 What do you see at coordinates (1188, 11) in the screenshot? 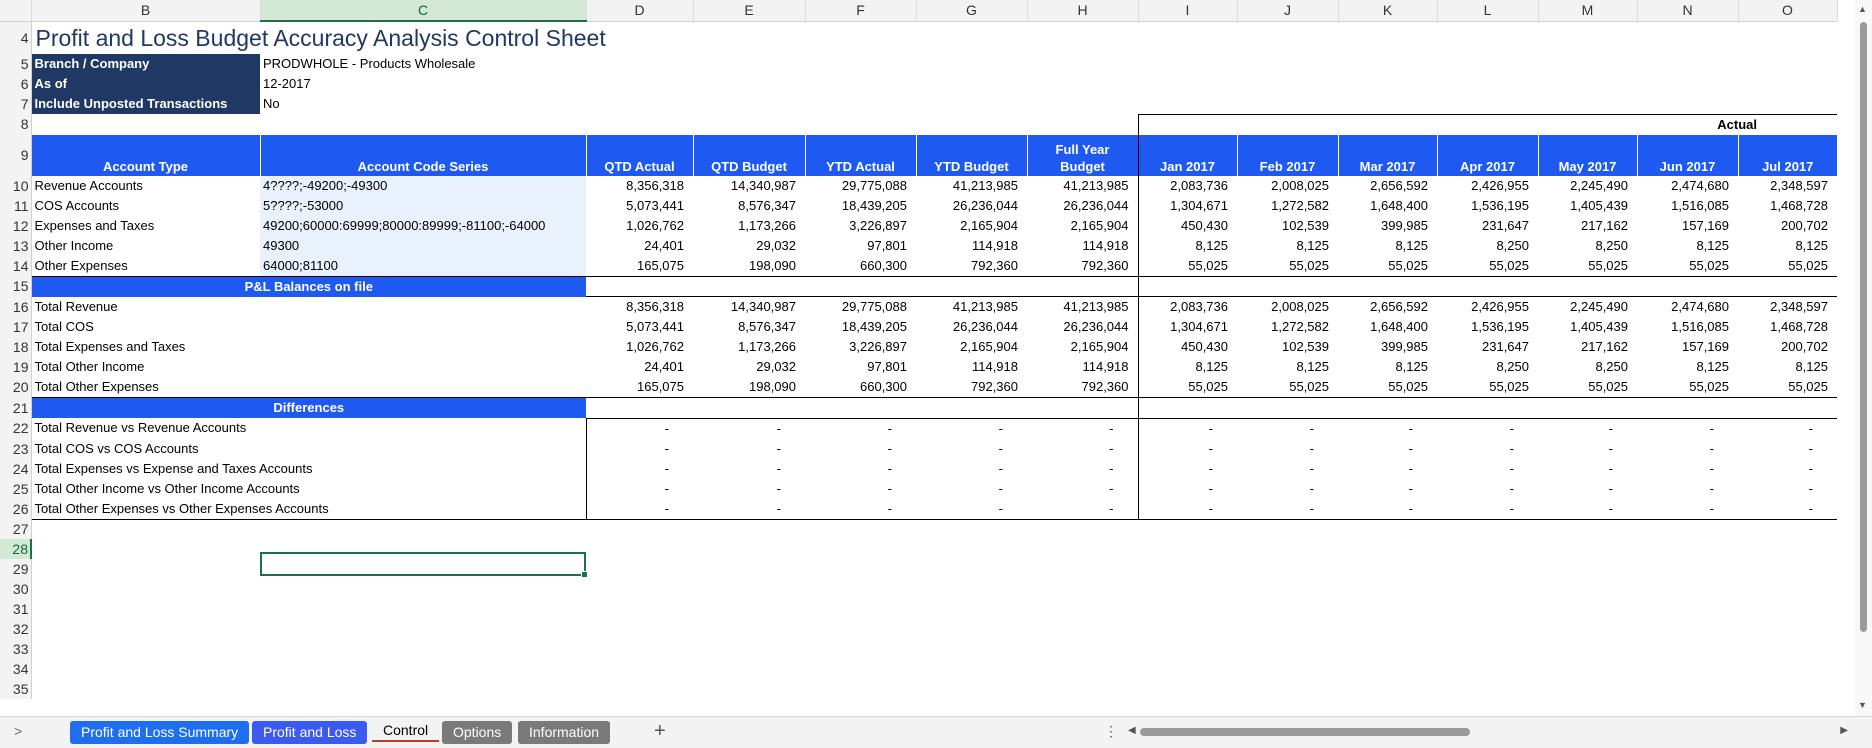
I see `column-header-i: I` at bounding box center [1188, 11].